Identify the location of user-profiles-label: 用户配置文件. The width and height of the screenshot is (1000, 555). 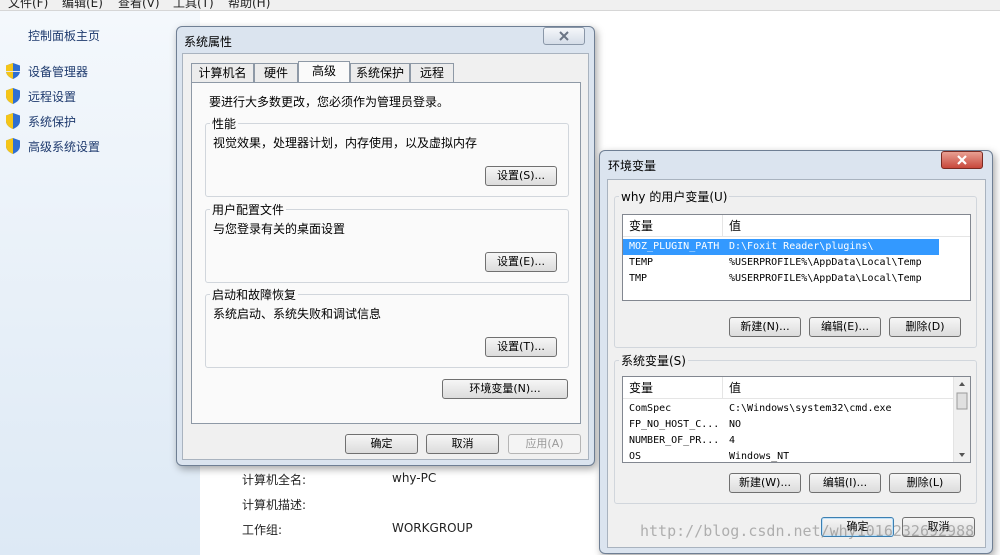
(248, 209).